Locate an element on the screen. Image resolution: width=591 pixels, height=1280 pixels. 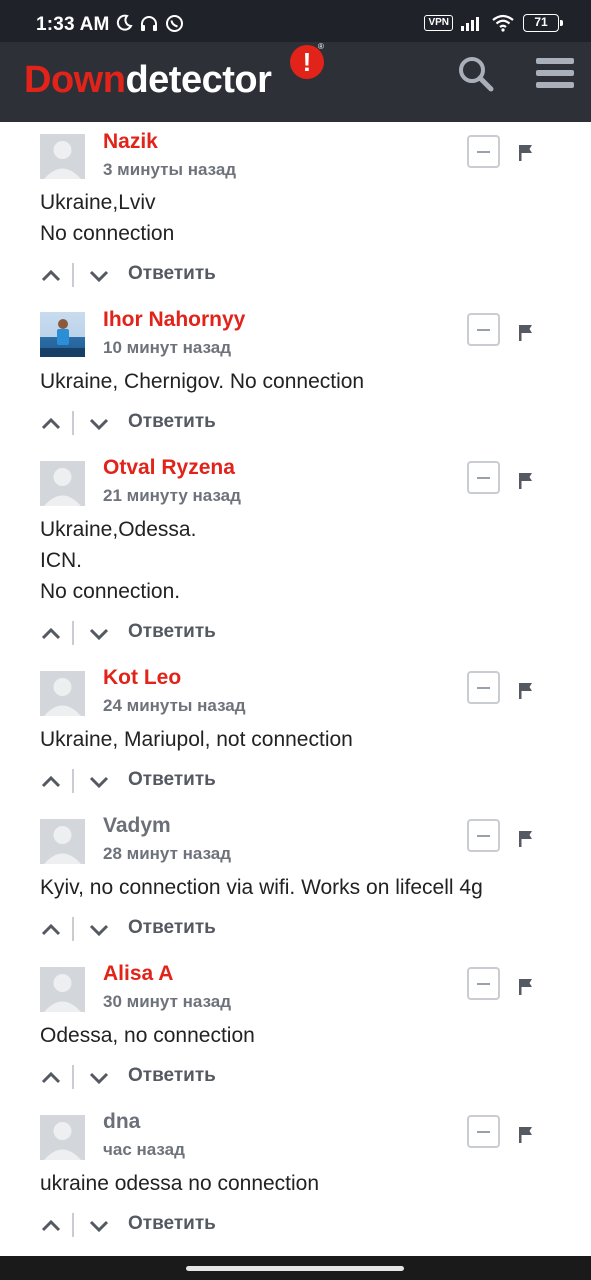
comment-author: Kot Leo is located at coordinates (142, 678).